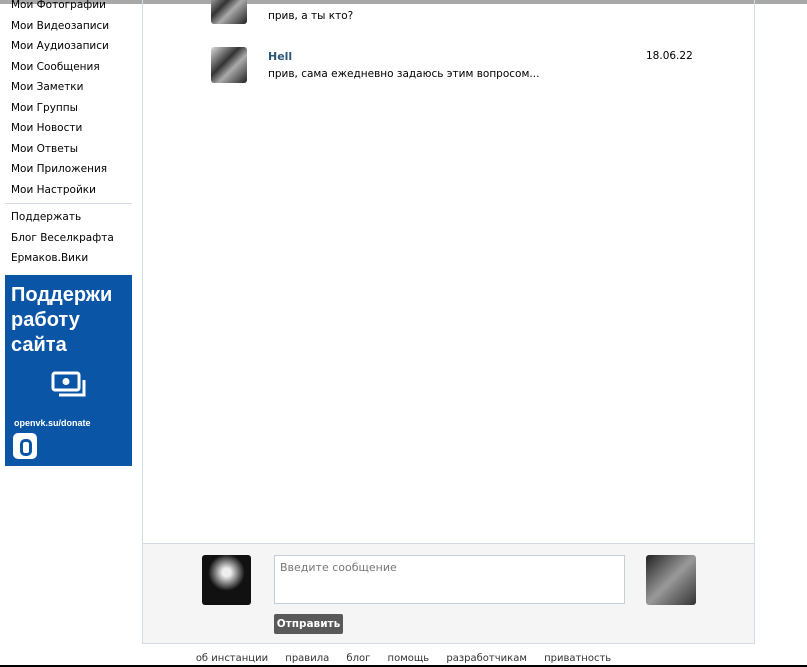  I want to click on compose-area: Отправить, so click(448, 593).